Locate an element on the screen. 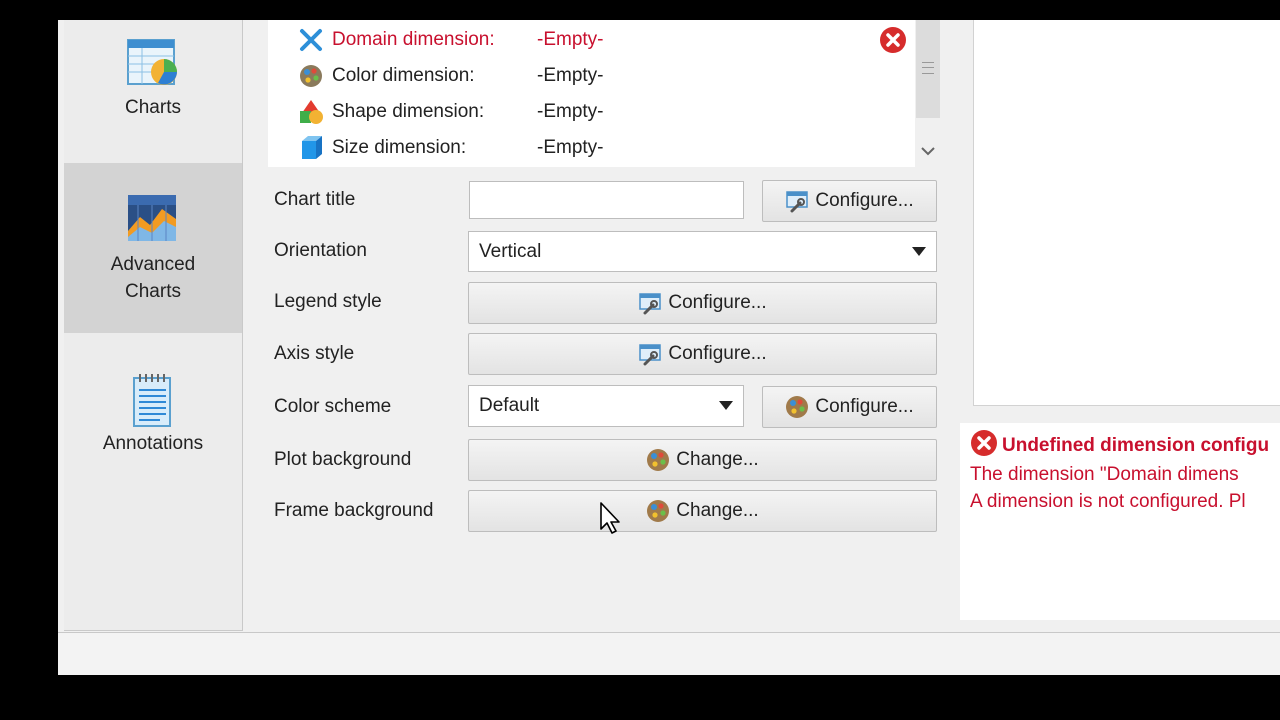  scrollbar-thumb is located at coordinates (928, 69).